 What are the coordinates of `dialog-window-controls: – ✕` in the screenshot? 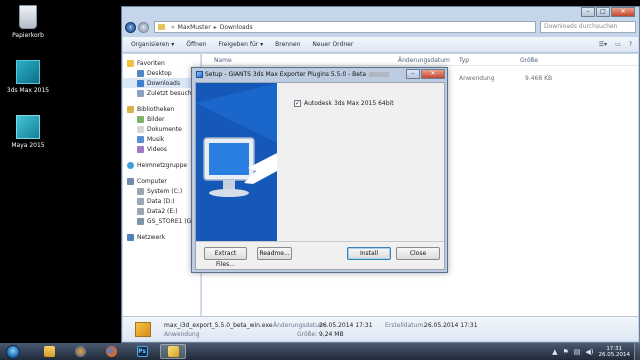 It's located at (425, 74).